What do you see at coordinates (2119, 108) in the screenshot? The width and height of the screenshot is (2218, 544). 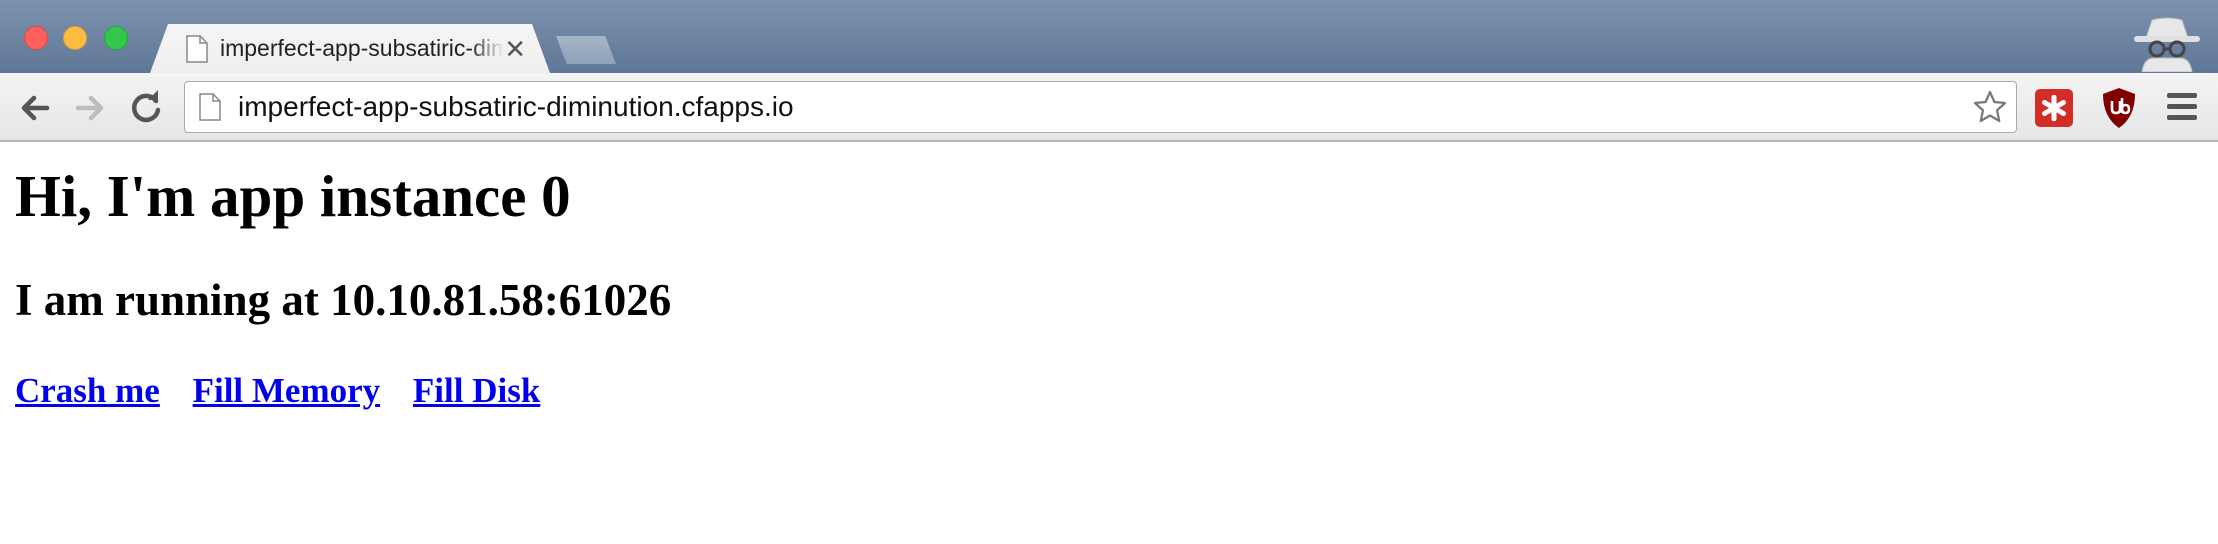 I see `ublock-origin-icon` at bounding box center [2119, 108].